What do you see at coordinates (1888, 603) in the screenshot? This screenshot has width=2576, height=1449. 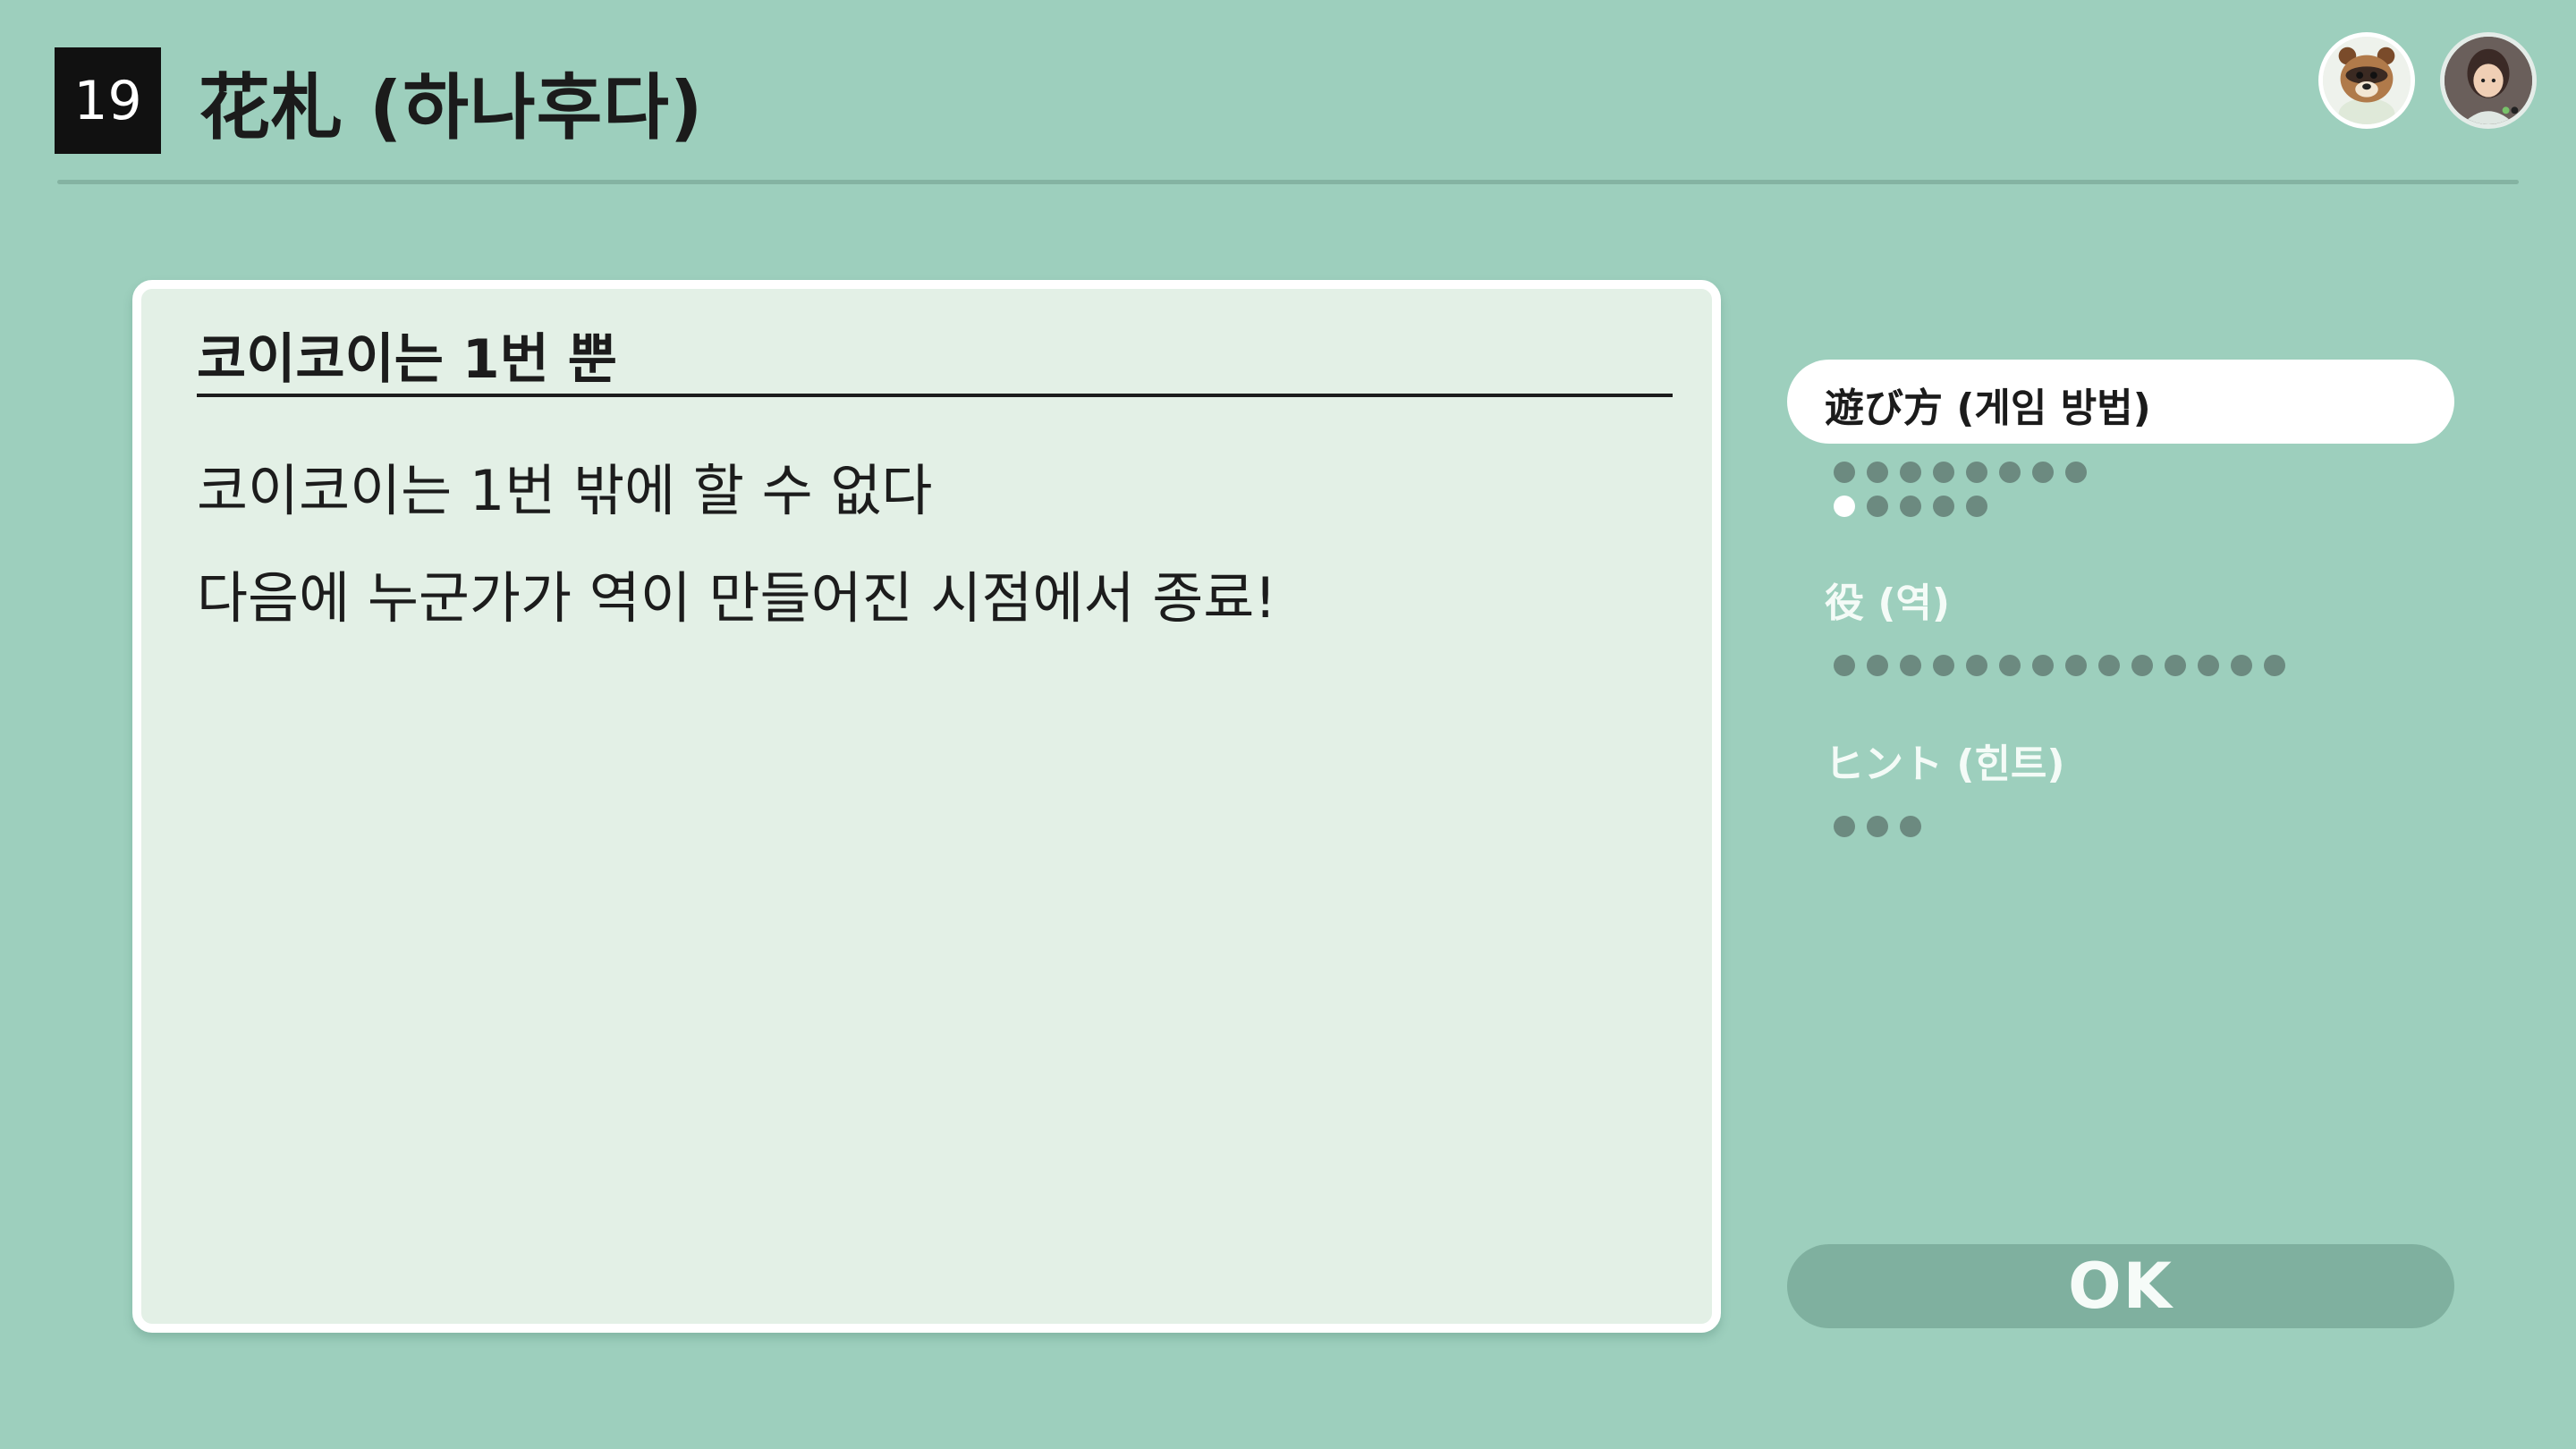 I see `section-label: 役 (역)` at bounding box center [1888, 603].